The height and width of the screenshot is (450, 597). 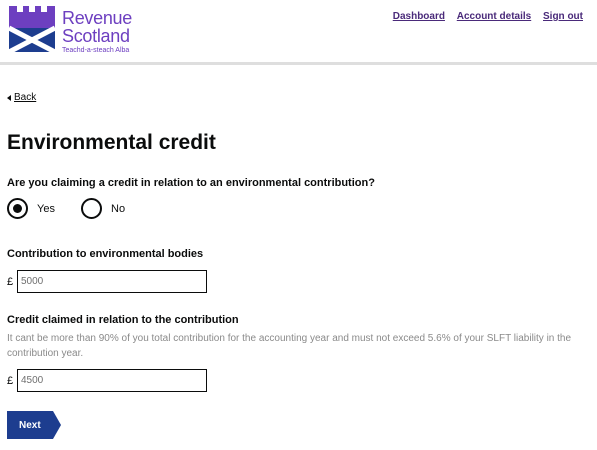 I want to click on next-button-label: Next, so click(x=30, y=425).